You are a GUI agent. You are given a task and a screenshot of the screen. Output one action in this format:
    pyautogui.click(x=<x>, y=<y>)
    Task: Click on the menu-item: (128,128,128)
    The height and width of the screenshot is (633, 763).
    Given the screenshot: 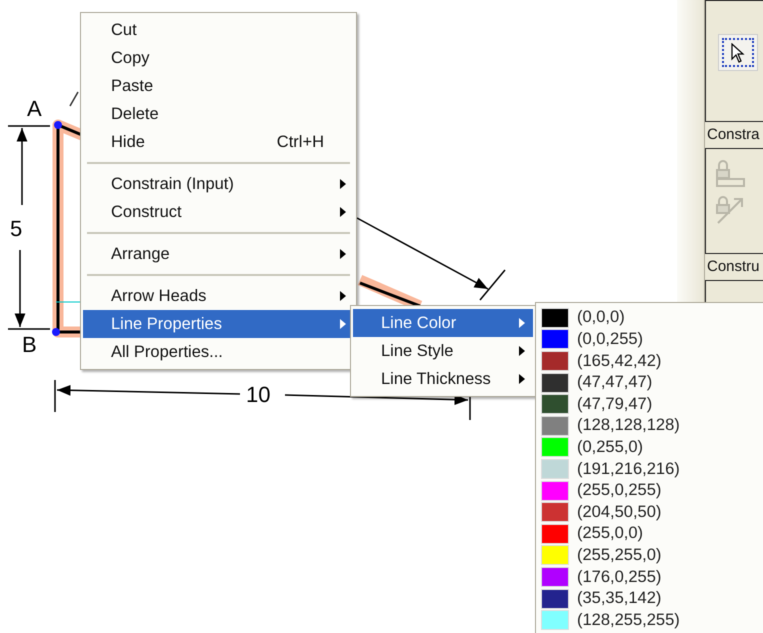 What is the action you would take?
    pyautogui.click(x=650, y=425)
    